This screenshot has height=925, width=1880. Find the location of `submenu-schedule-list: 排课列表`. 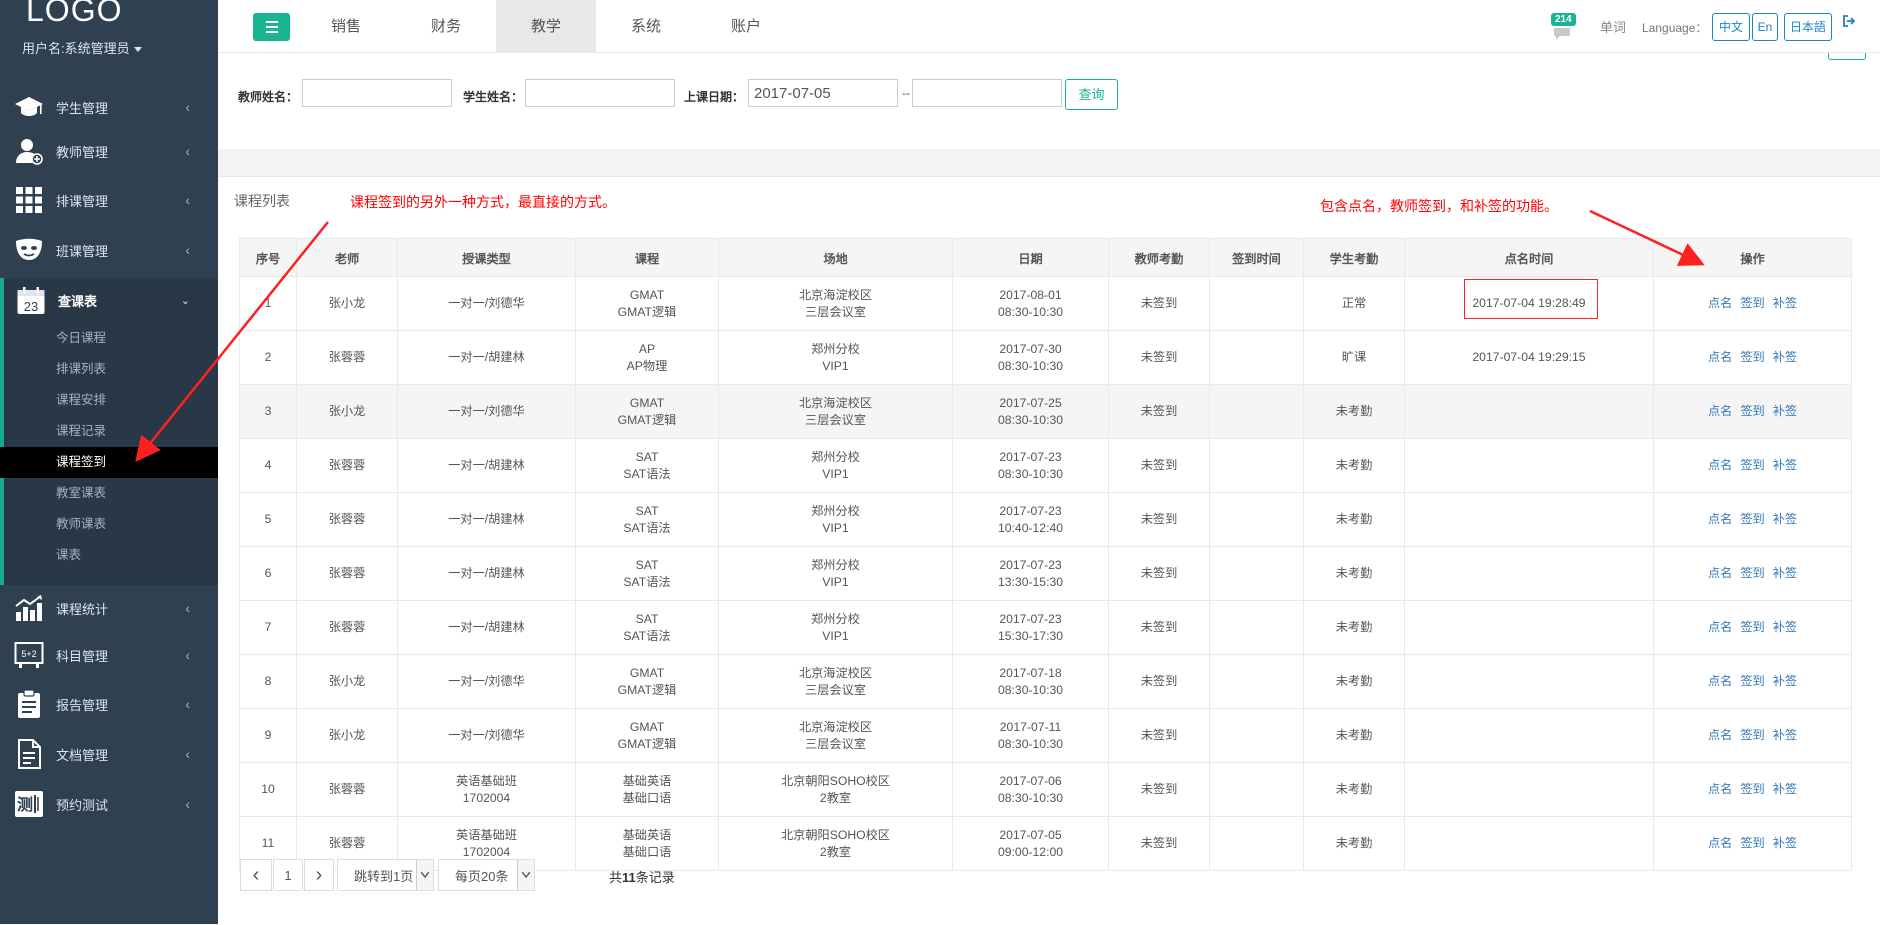

submenu-schedule-list: 排课列表 is located at coordinates (111, 369).